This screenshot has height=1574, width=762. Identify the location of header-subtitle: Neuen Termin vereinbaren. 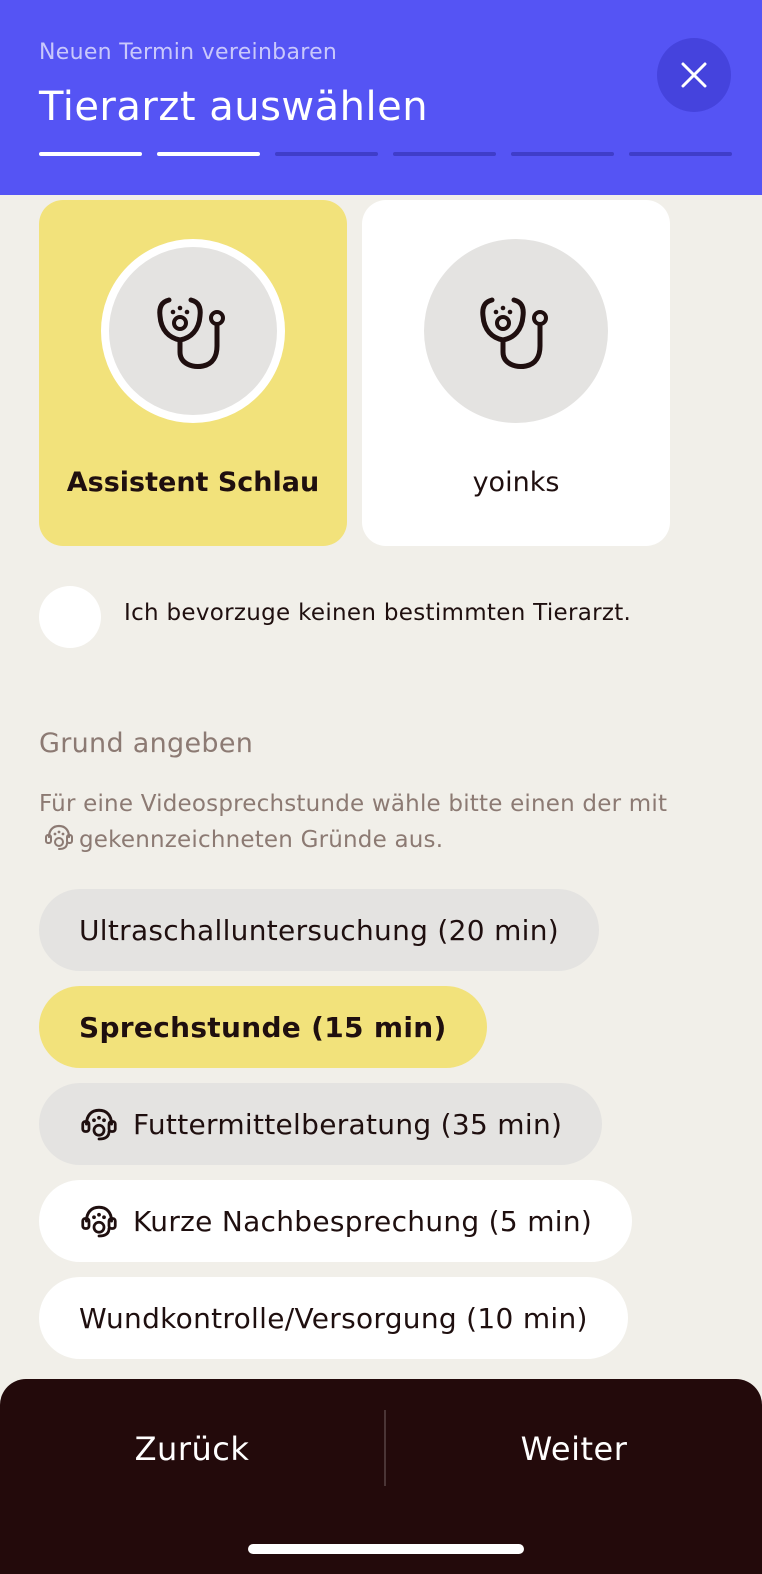
(188, 52).